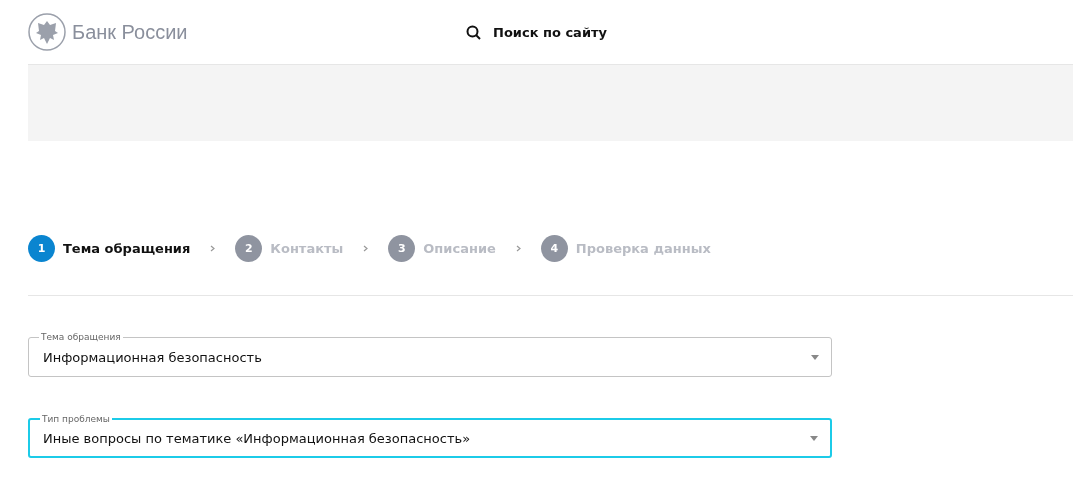 The image size is (1073, 496). I want to click on search-icon, so click(473, 32).